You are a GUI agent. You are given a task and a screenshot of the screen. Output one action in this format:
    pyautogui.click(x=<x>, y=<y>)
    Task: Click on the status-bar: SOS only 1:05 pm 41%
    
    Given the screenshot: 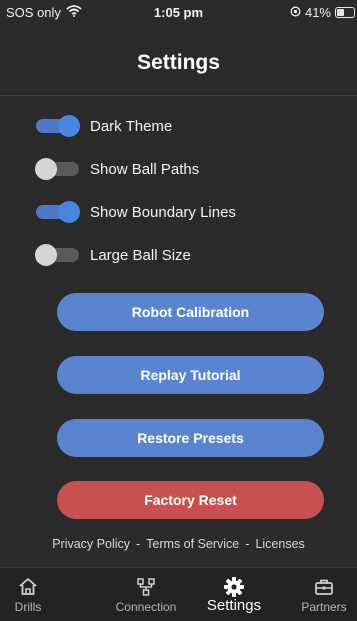 What is the action you would take?
    pyautogui.click(x=178, y=14)
    